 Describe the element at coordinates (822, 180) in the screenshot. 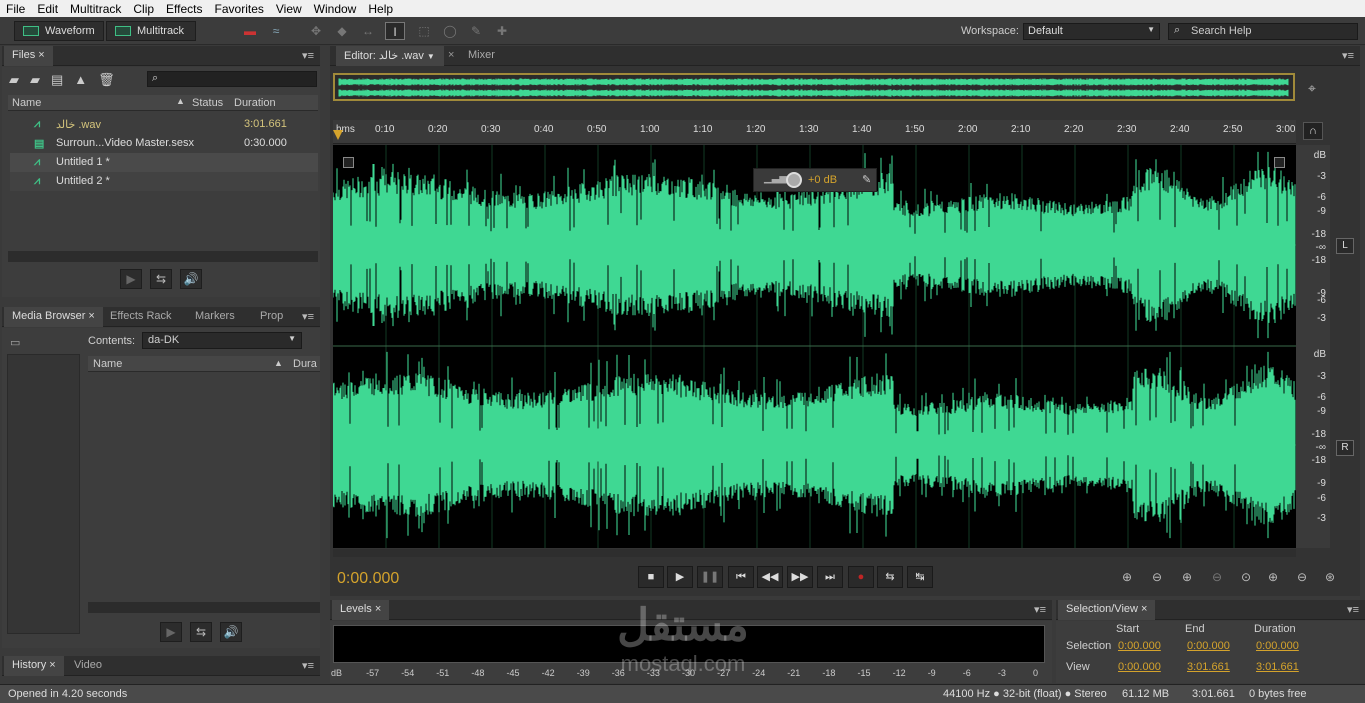

I see `gain-value: +0 dB` at that location.